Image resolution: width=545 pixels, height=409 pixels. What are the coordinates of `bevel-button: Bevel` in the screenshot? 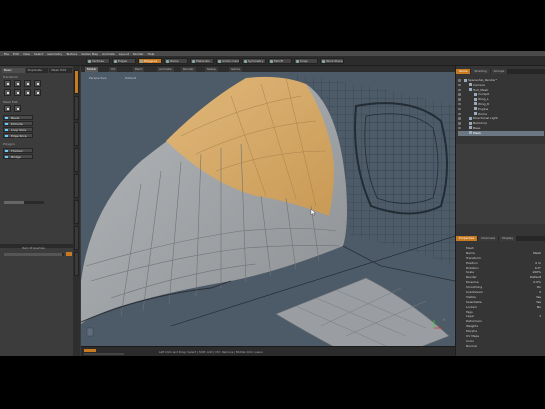 It's located at (18, 117).